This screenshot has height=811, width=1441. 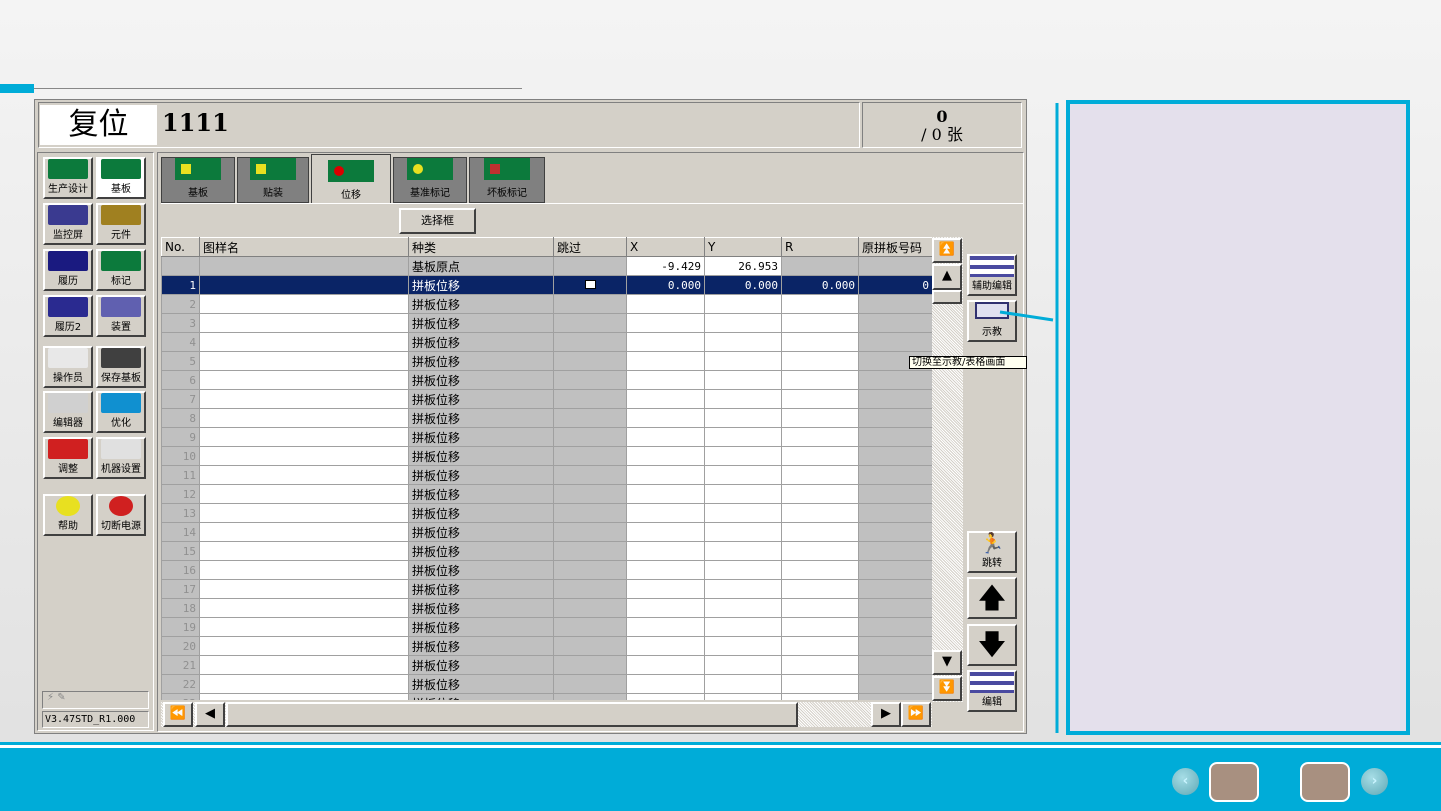 I want to click on y-cell: 26.953, so click(x=743, y=266).